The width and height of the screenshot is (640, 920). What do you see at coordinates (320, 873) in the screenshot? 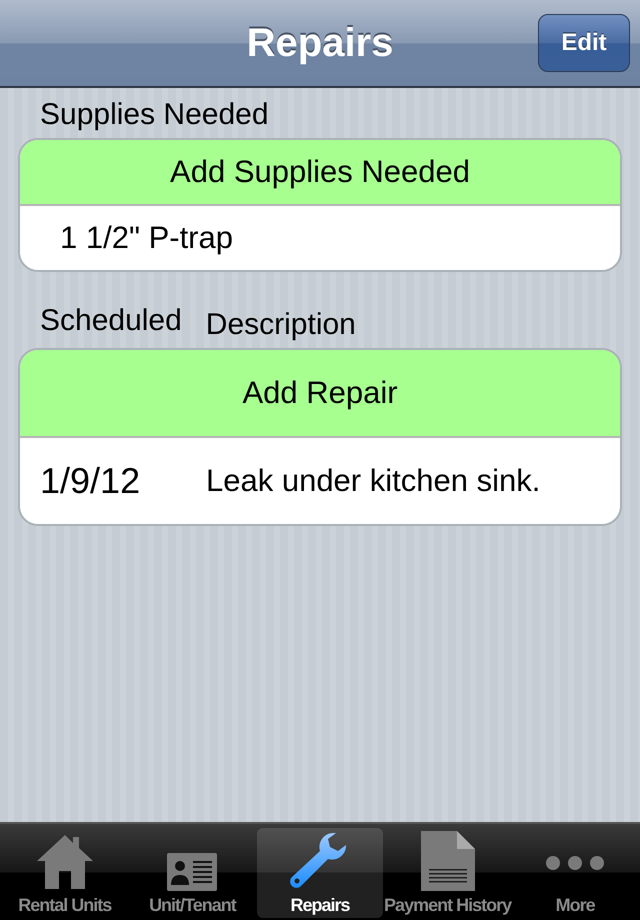
I see `tab-item: Repairs` at bounding box center [320, 873].